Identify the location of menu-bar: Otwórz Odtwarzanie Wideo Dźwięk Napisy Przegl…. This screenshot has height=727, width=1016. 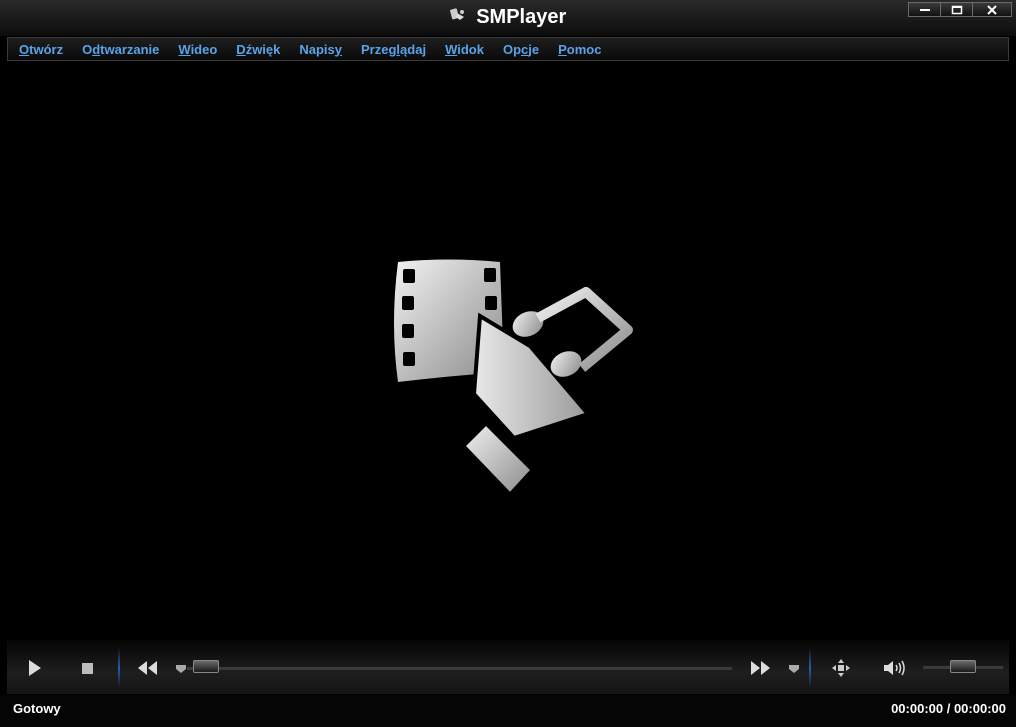
(508, 49).